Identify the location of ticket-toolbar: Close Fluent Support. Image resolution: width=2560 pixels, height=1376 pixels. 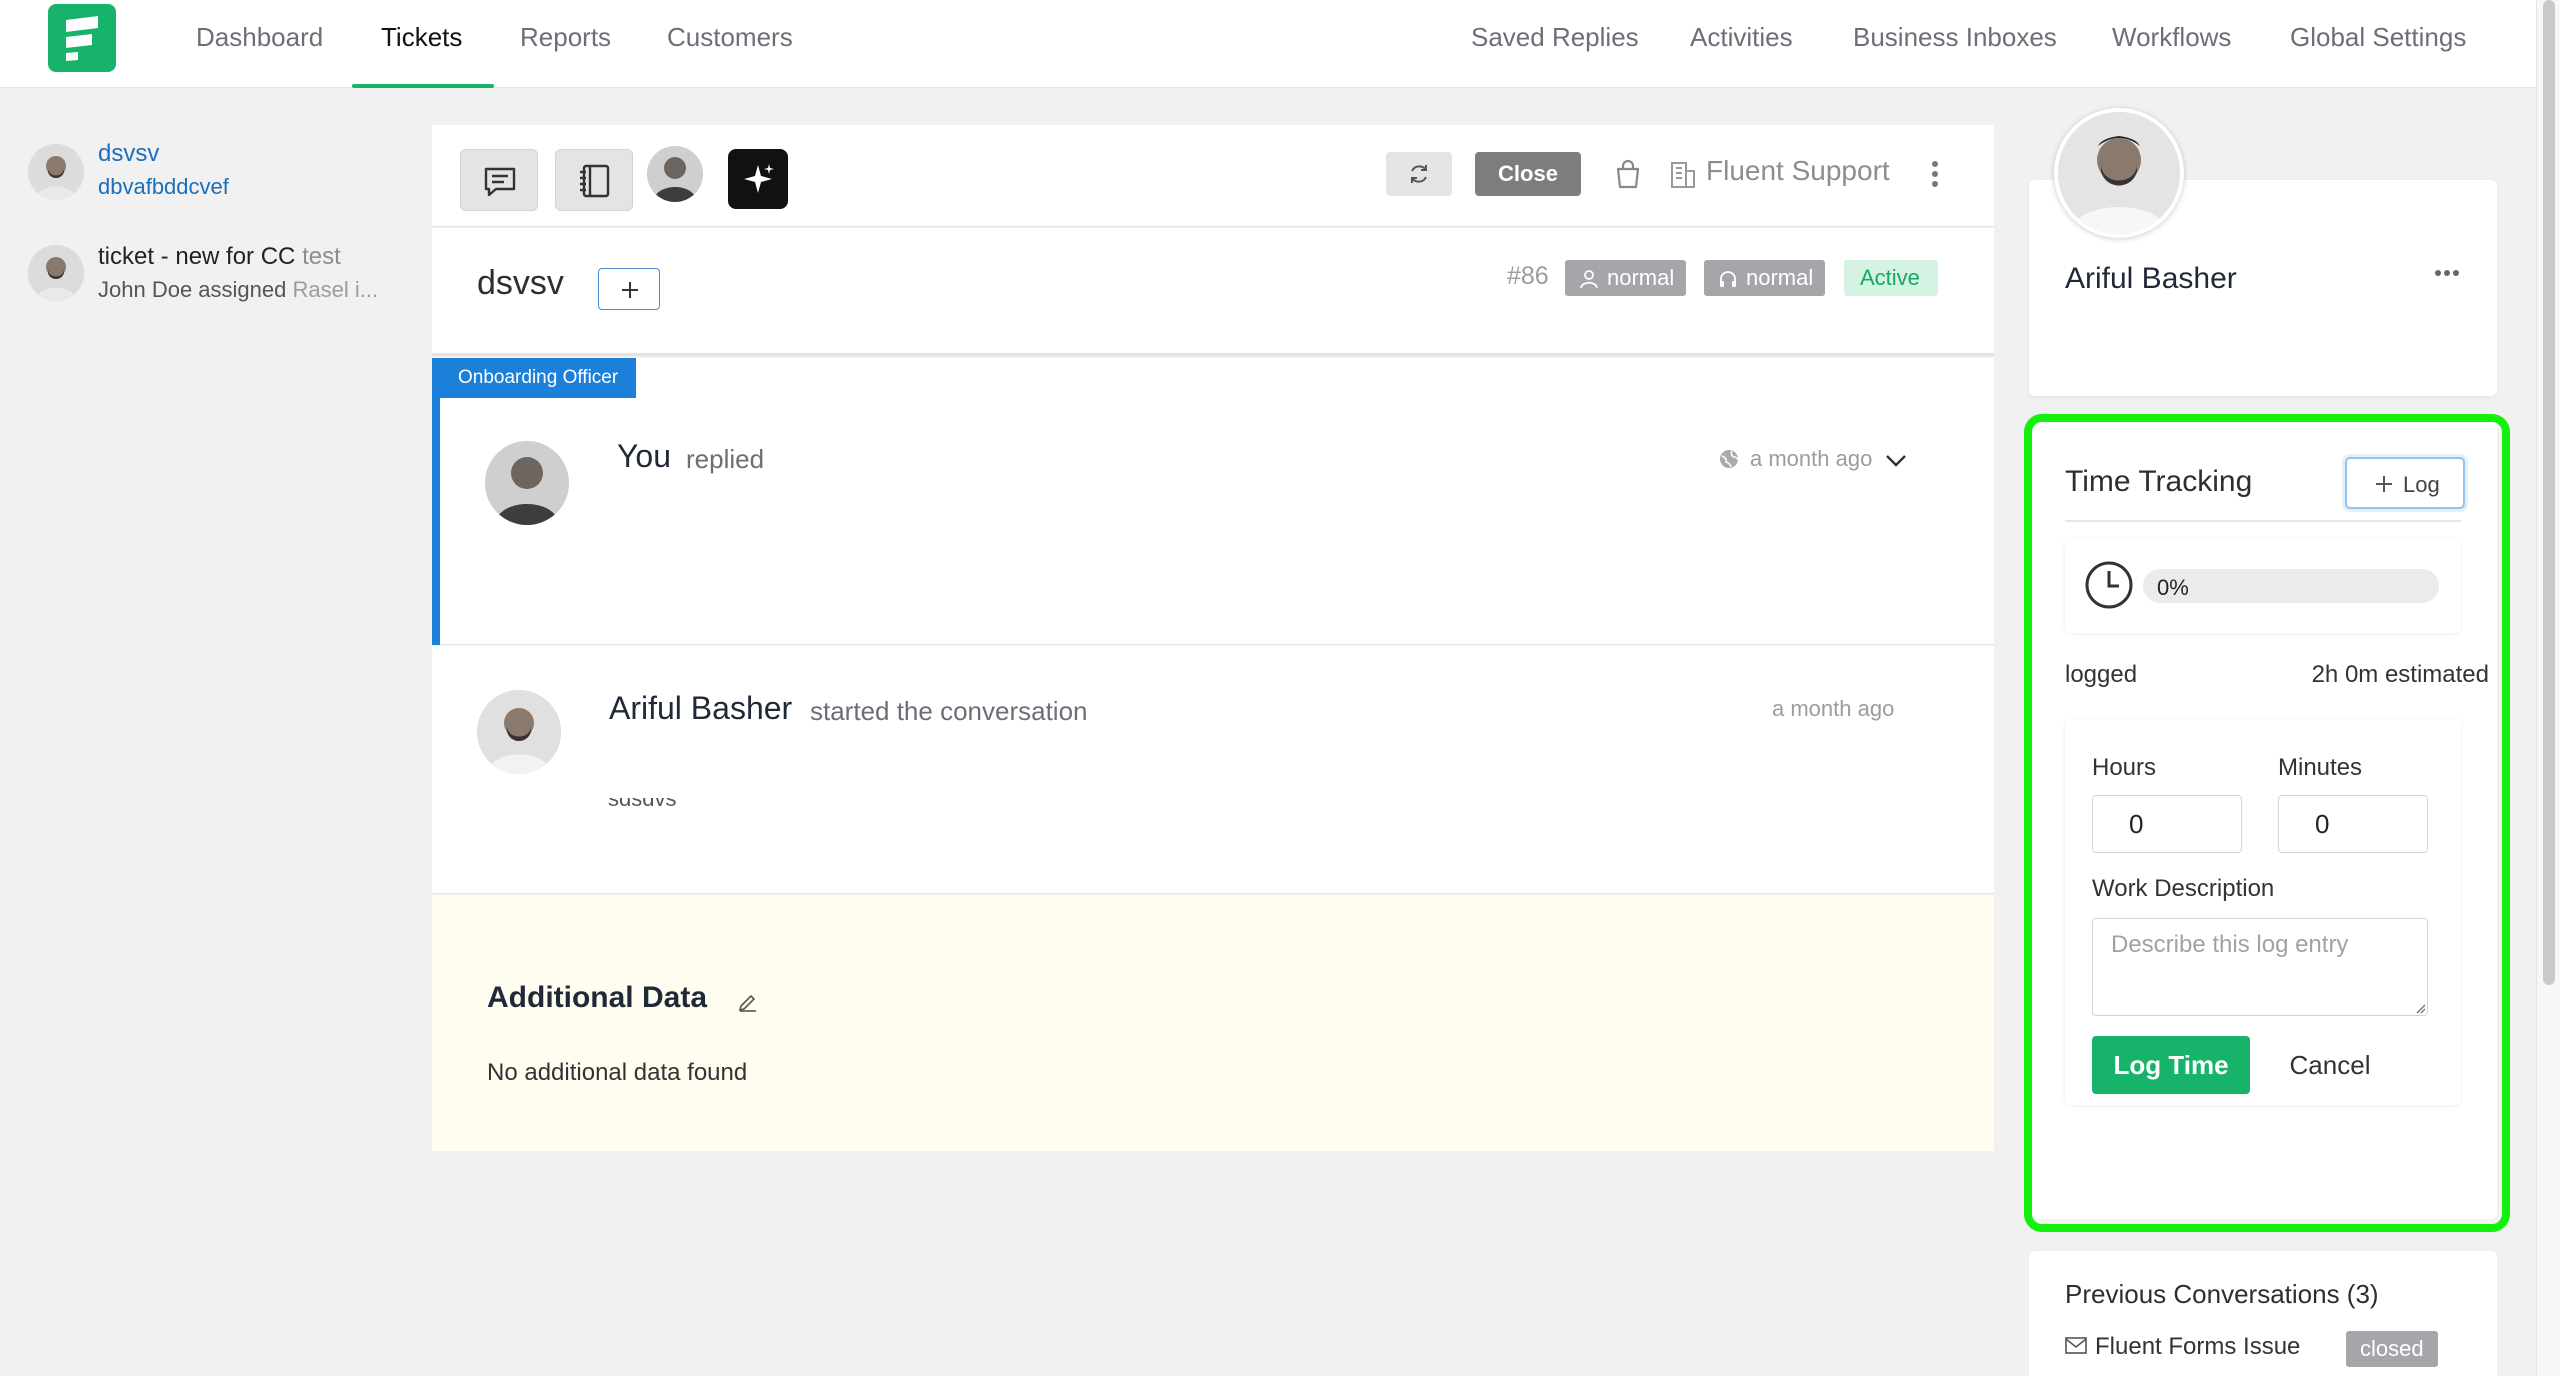
(1213, 176).